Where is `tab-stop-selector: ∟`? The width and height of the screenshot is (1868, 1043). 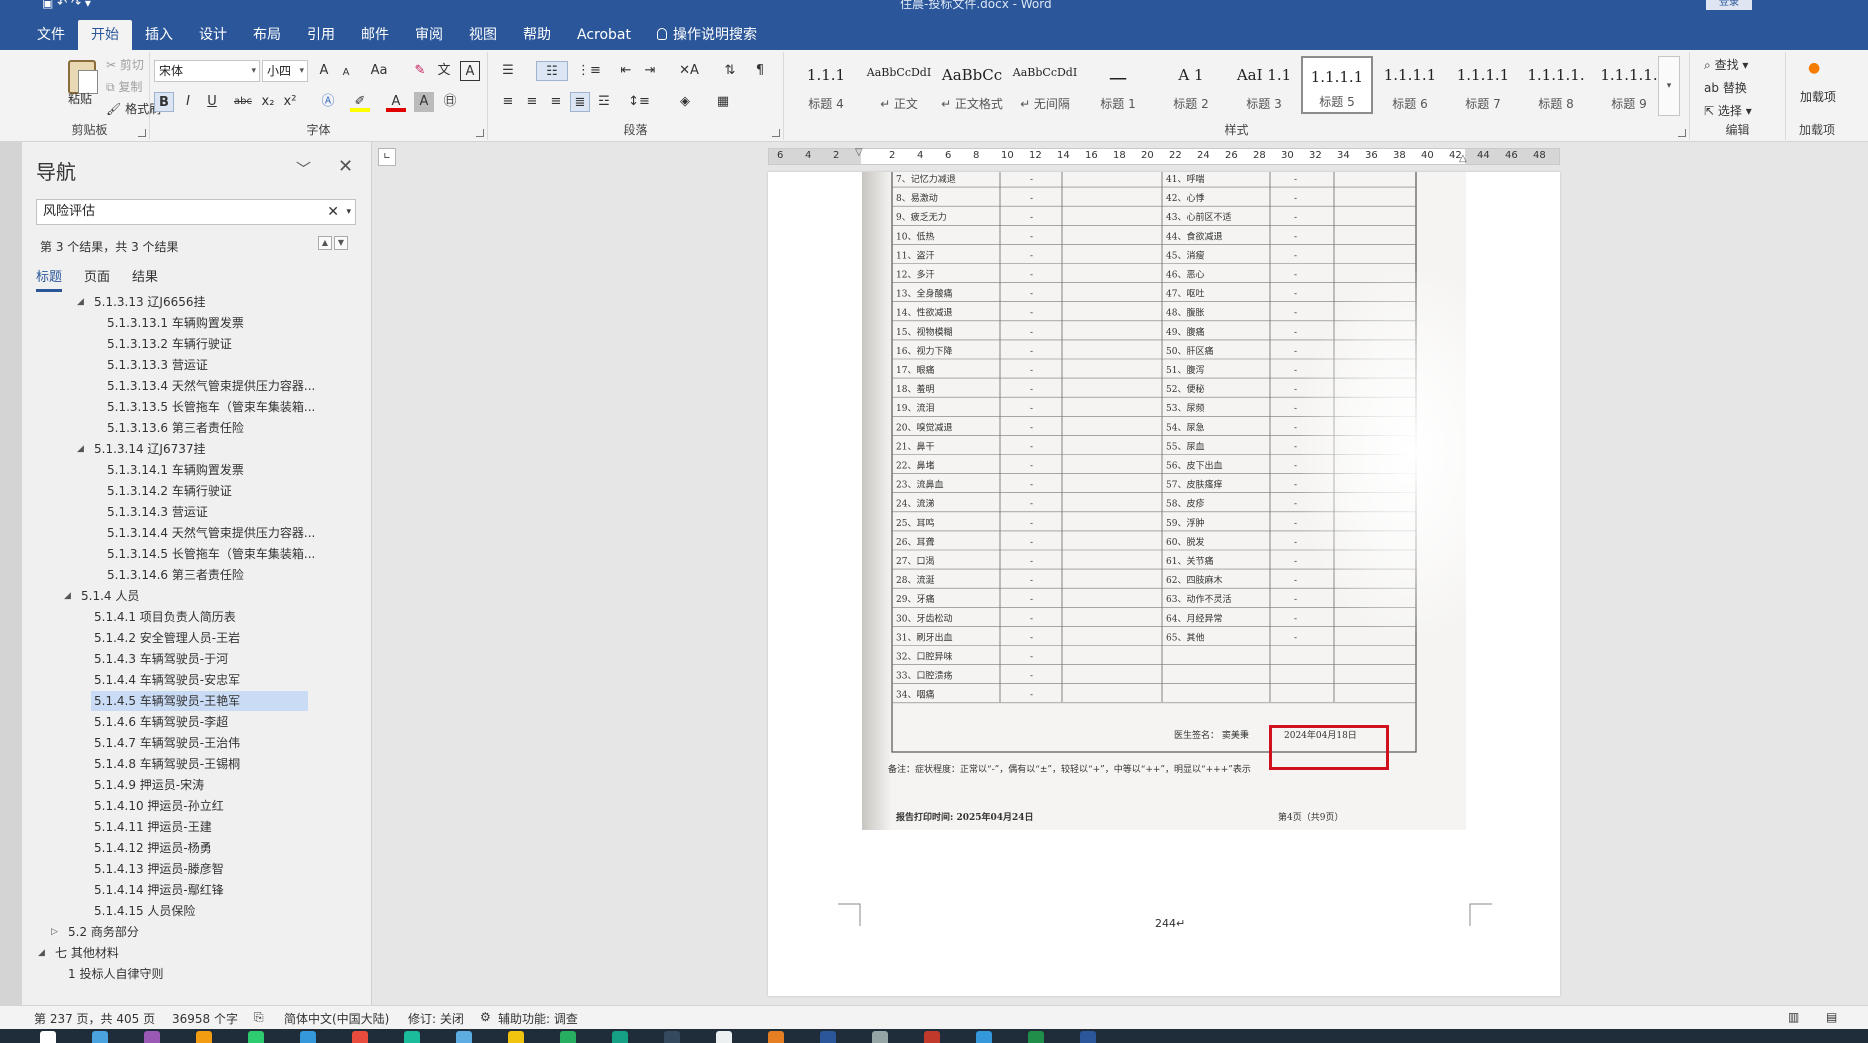 tab-stop-selector: ∟ is located at coordinates (387, 157).